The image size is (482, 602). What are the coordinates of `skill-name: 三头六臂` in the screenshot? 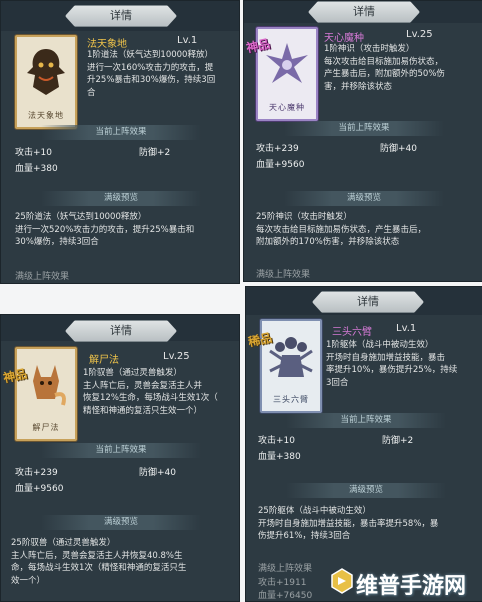 It's located at (352, 332).